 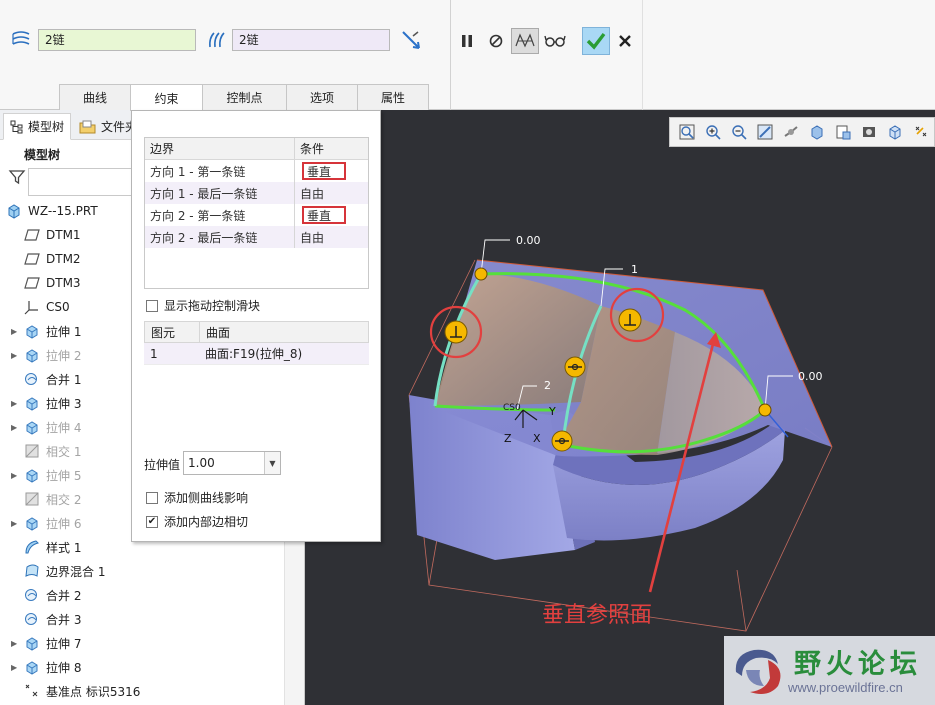 I want to click on mesh-preview-icon, so click(x=525, y=41).